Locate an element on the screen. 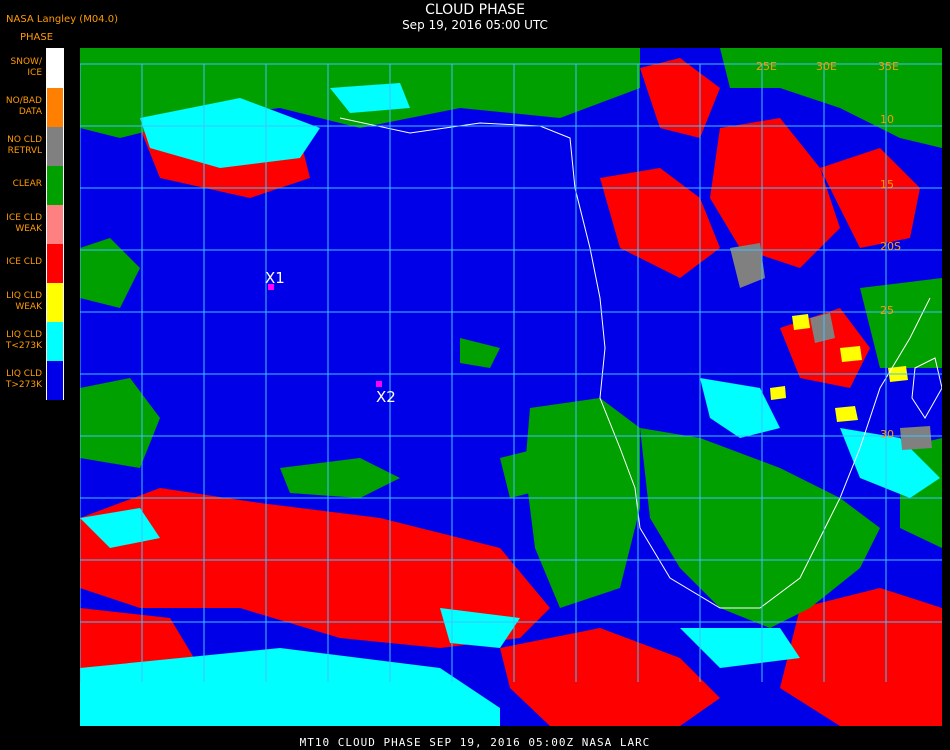 The width and height of the screenshot is (950, 750). legend-label-snow-ice: SNOW/ ICE is located at coordinates (26, 67).